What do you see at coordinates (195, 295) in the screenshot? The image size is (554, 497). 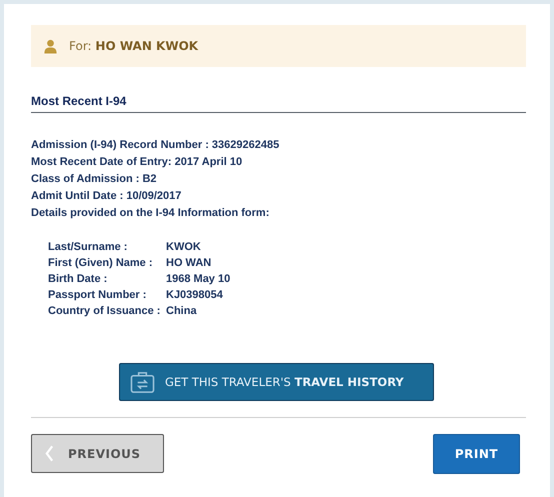 I see `field-value: KJ0398054` at bounding box center [195, 295].